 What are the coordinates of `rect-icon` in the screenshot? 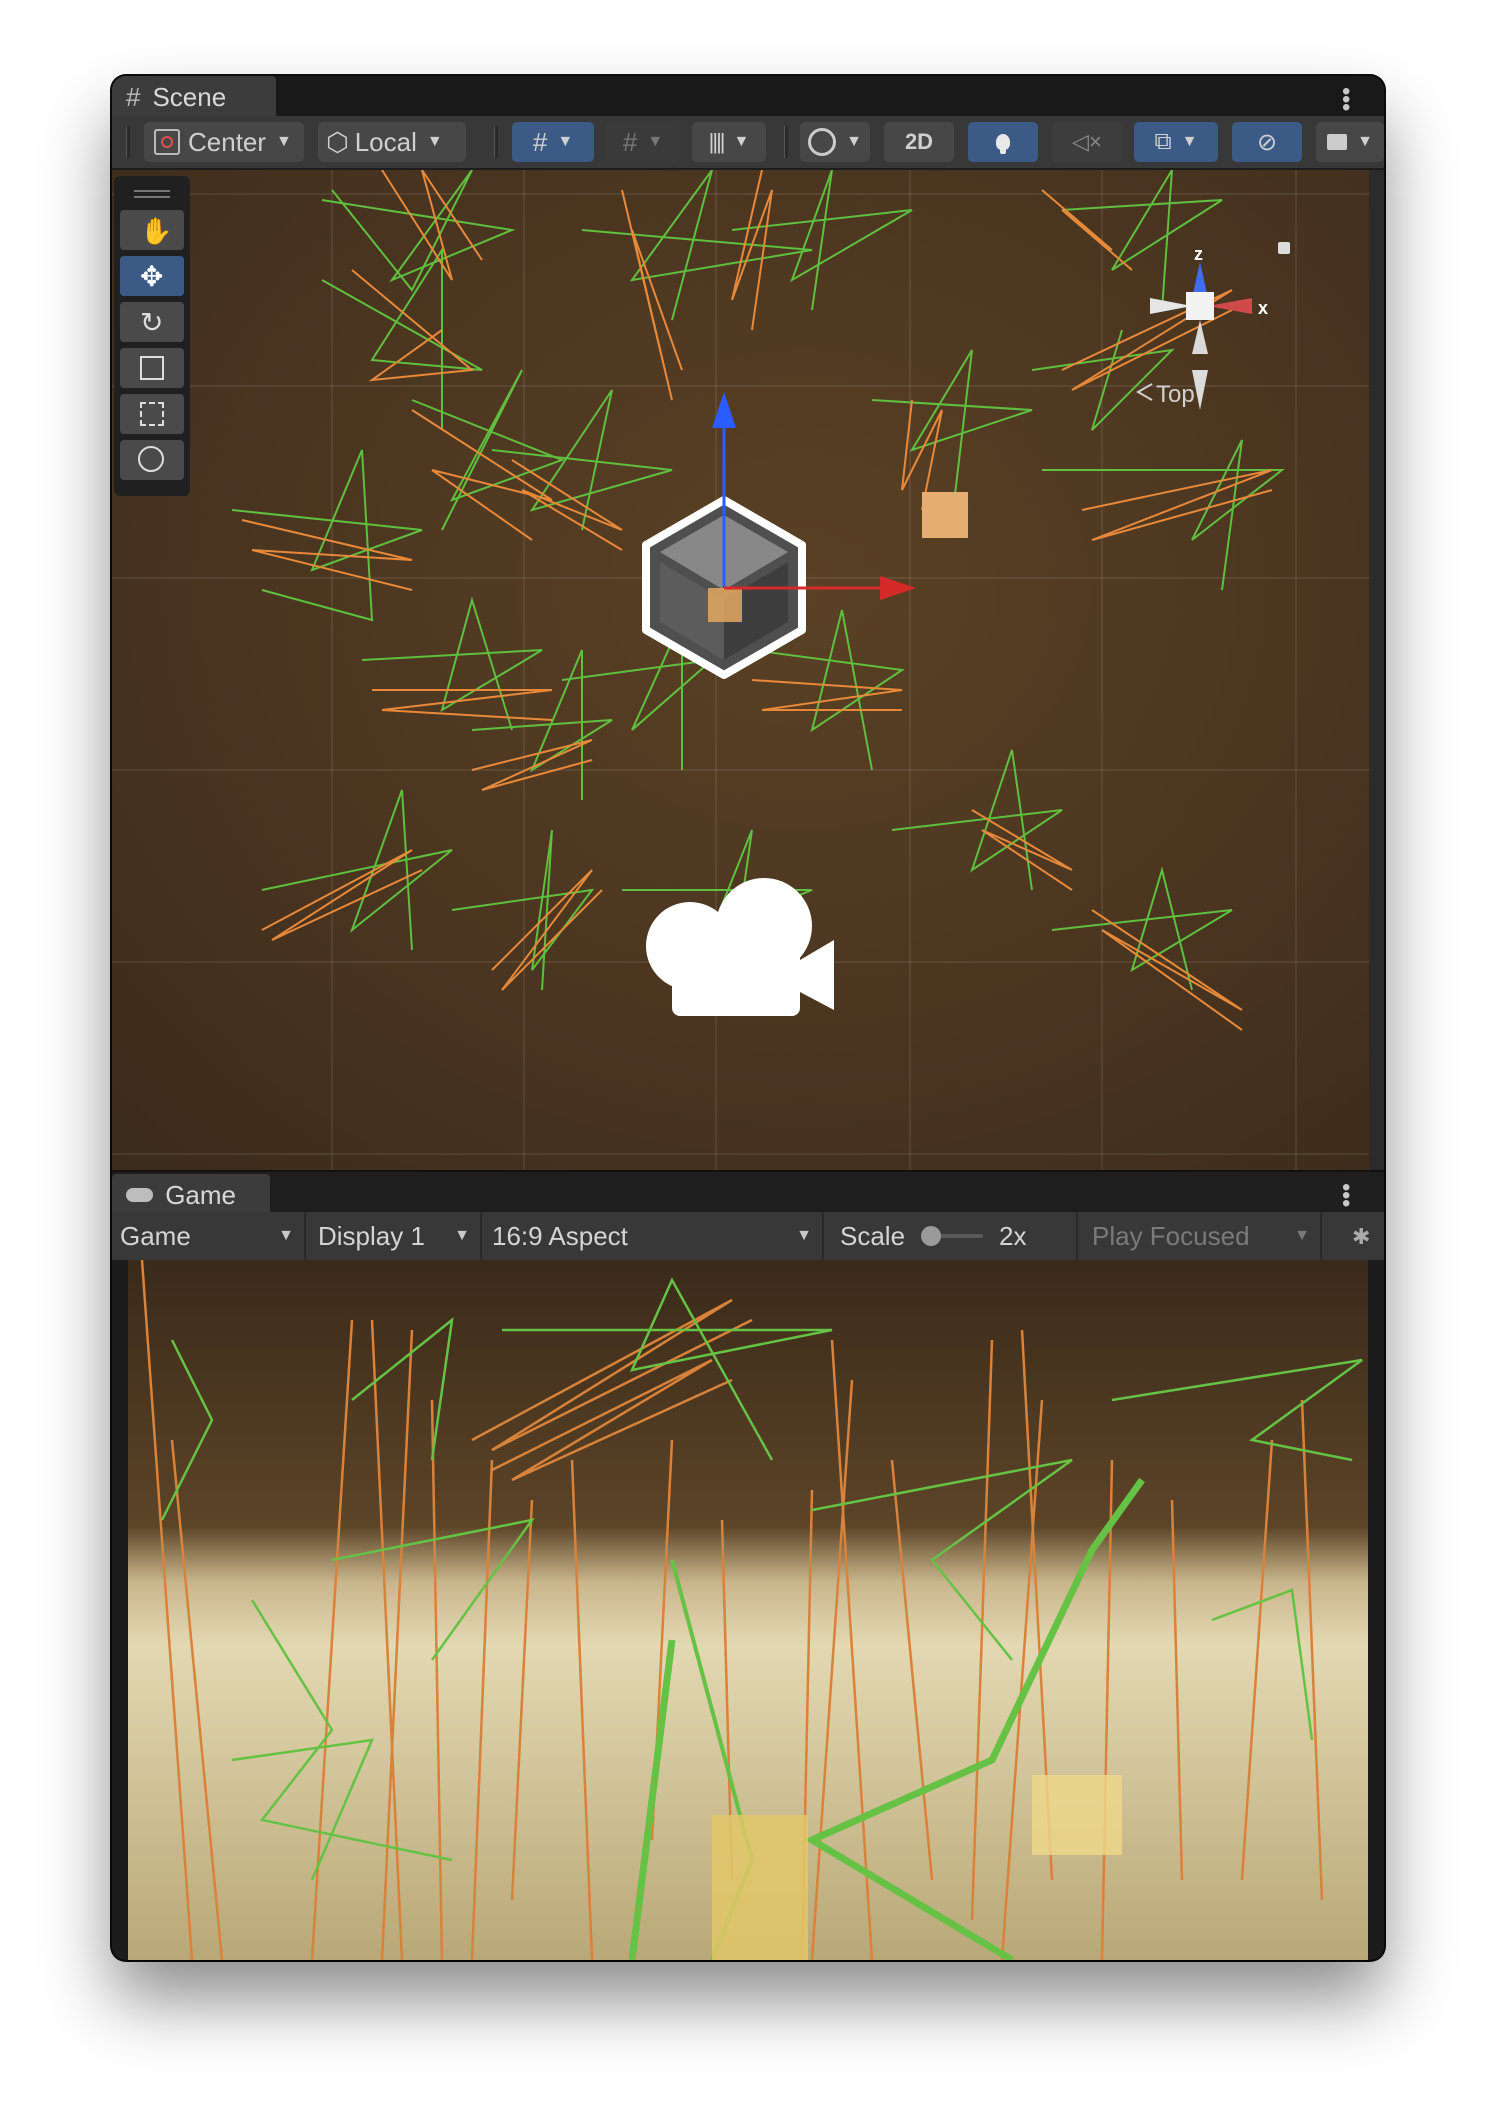 It's located at (152, 414).